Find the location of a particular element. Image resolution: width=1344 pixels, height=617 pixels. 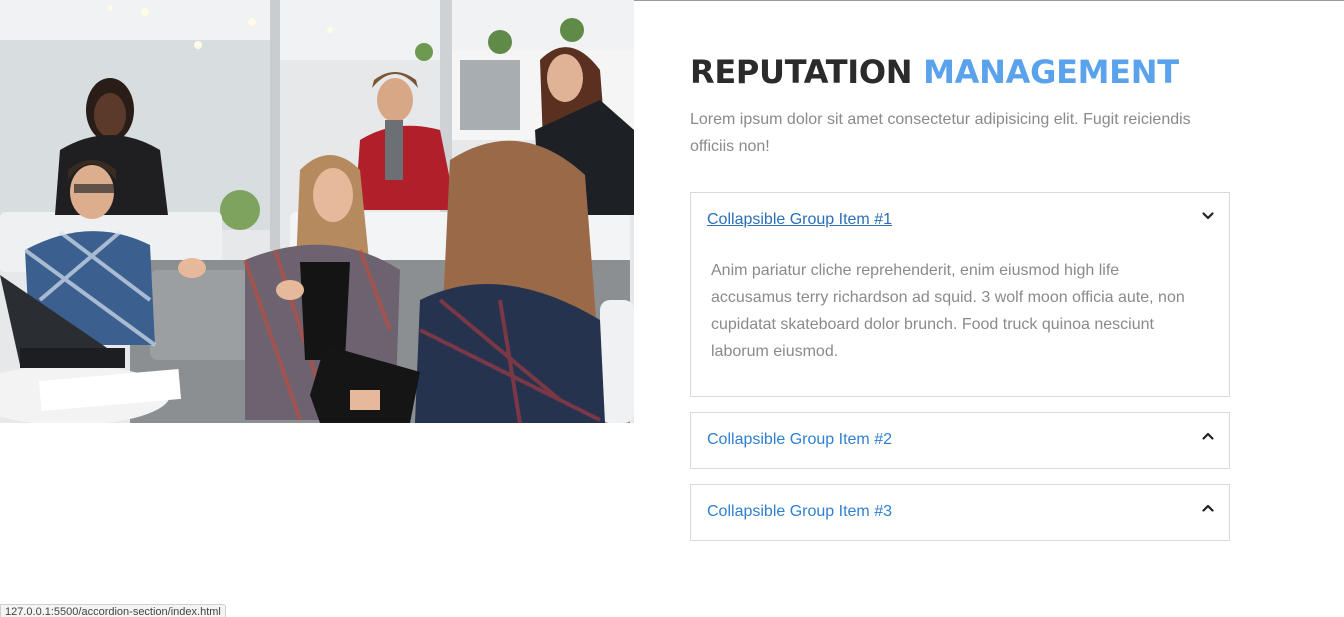

accordion-title-3: Collapsible Group Item #3 is located at coordinates (799, 512).